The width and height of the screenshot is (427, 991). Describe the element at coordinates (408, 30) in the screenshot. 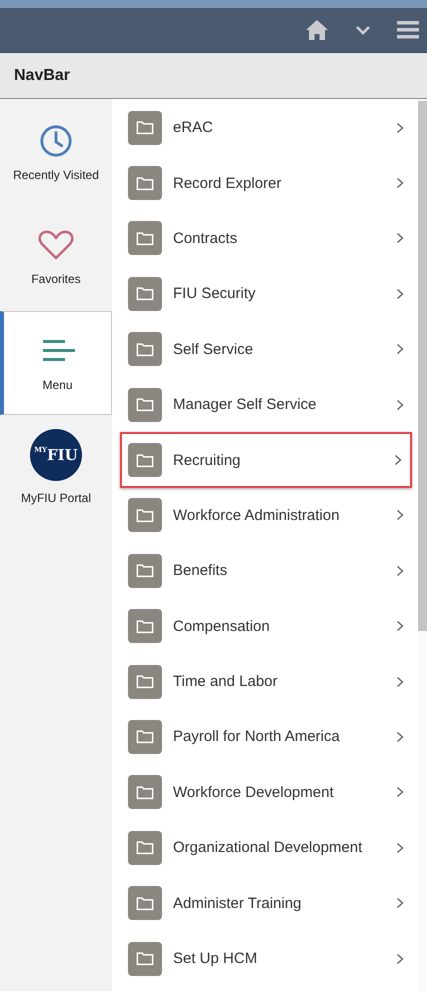

I see `menu-icon` at that location.